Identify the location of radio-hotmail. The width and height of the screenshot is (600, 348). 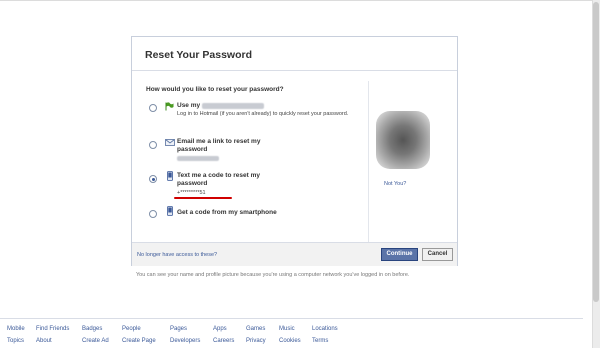
(153, 108).